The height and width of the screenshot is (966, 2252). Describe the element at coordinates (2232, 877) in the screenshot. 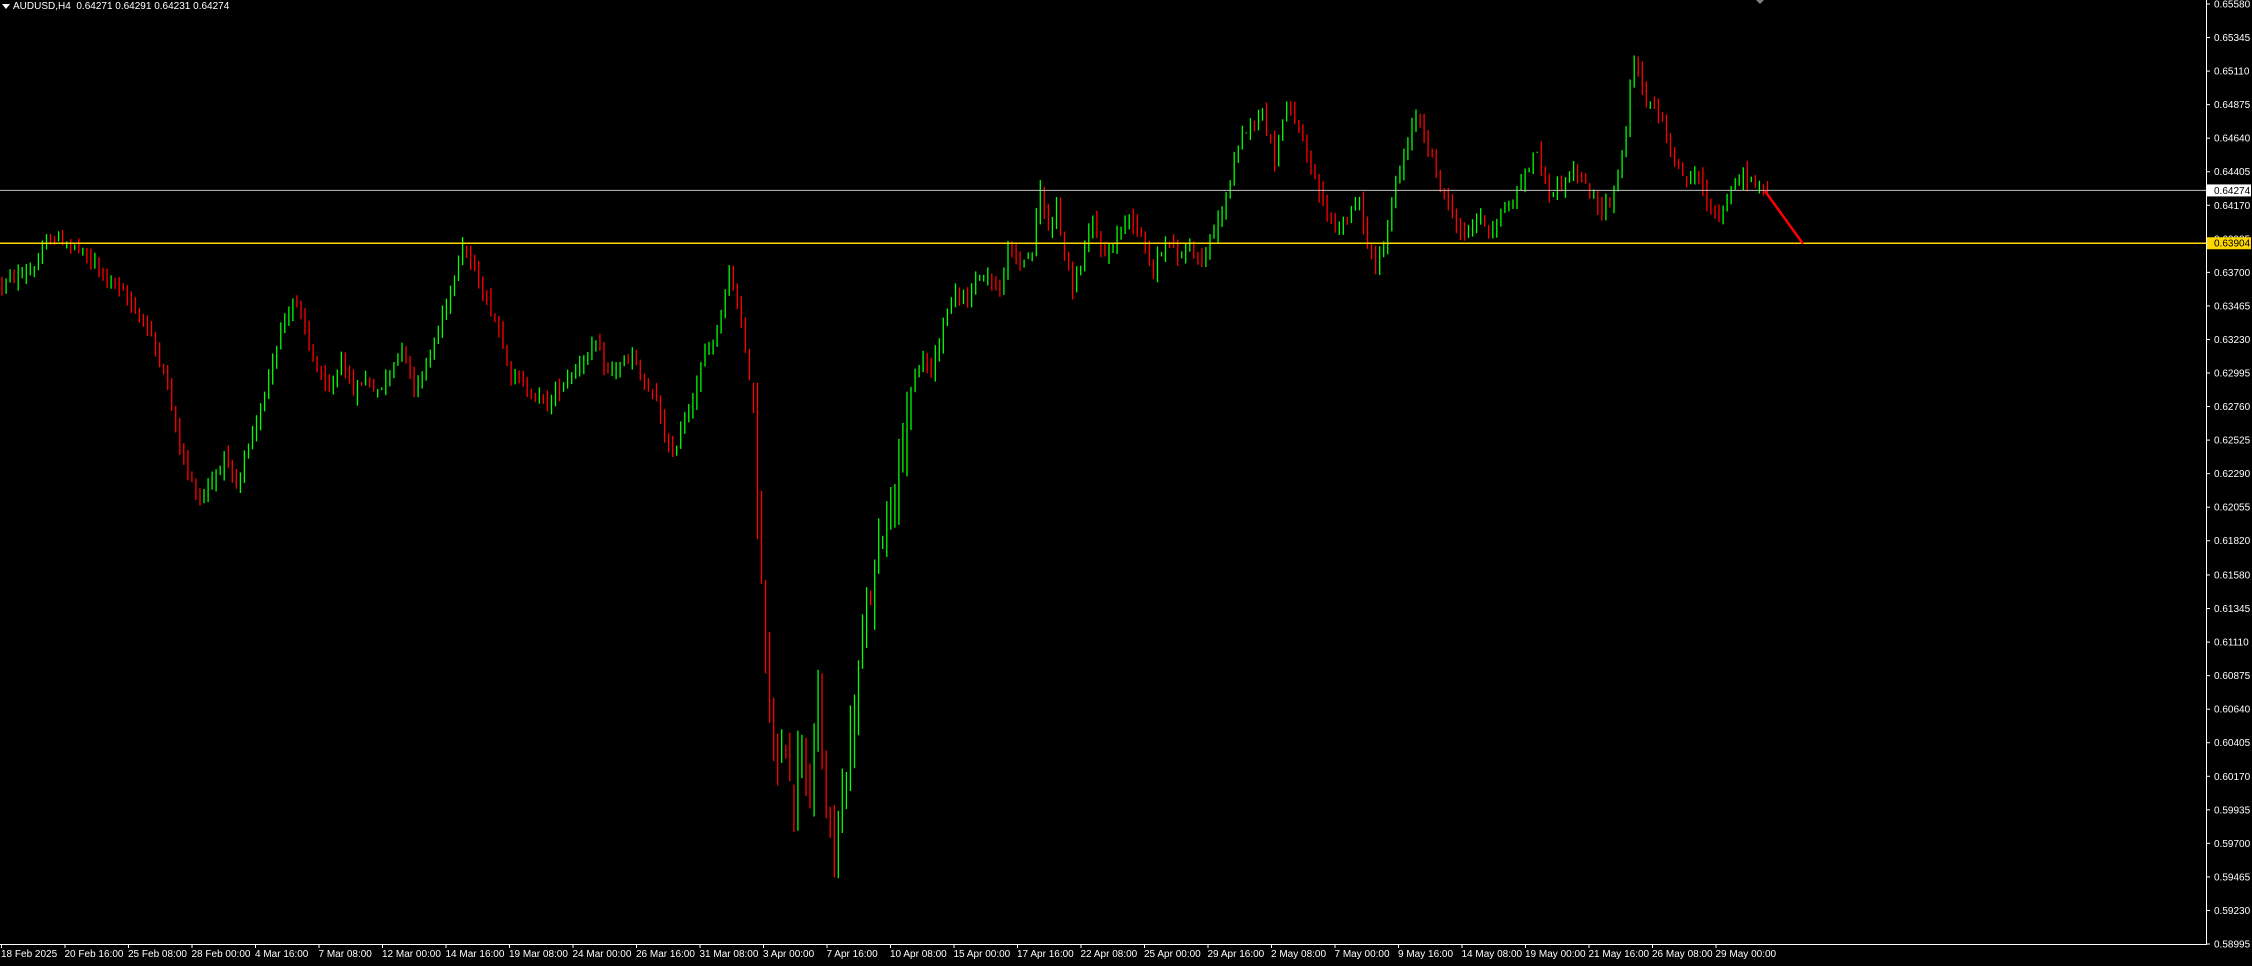

I see `y-tick-label: 0.59465` at that location.